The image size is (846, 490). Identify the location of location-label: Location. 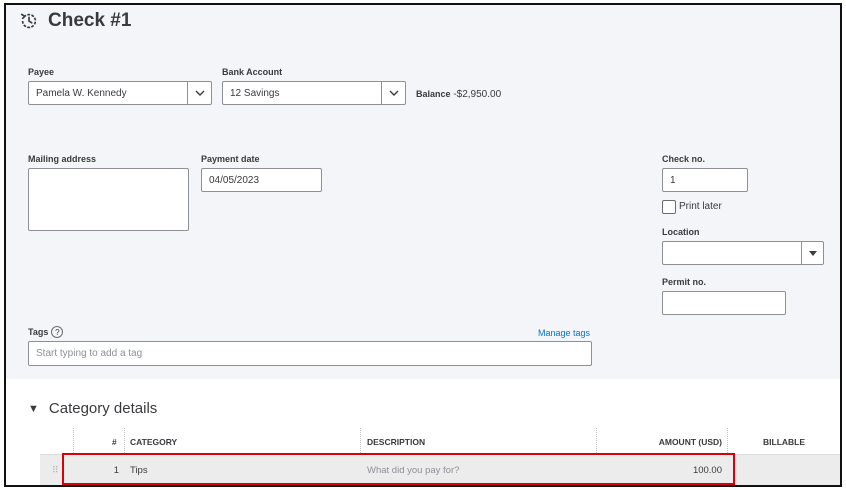
(681, 232).